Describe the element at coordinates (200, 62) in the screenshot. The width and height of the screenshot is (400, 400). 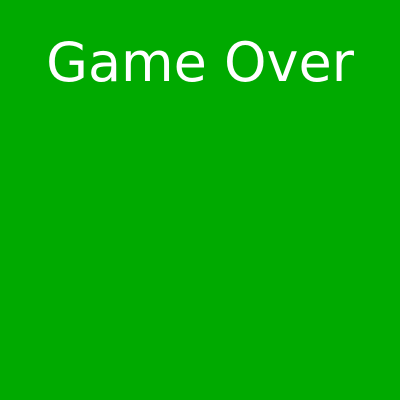
I see `game-over-title: Game Over` at that location.